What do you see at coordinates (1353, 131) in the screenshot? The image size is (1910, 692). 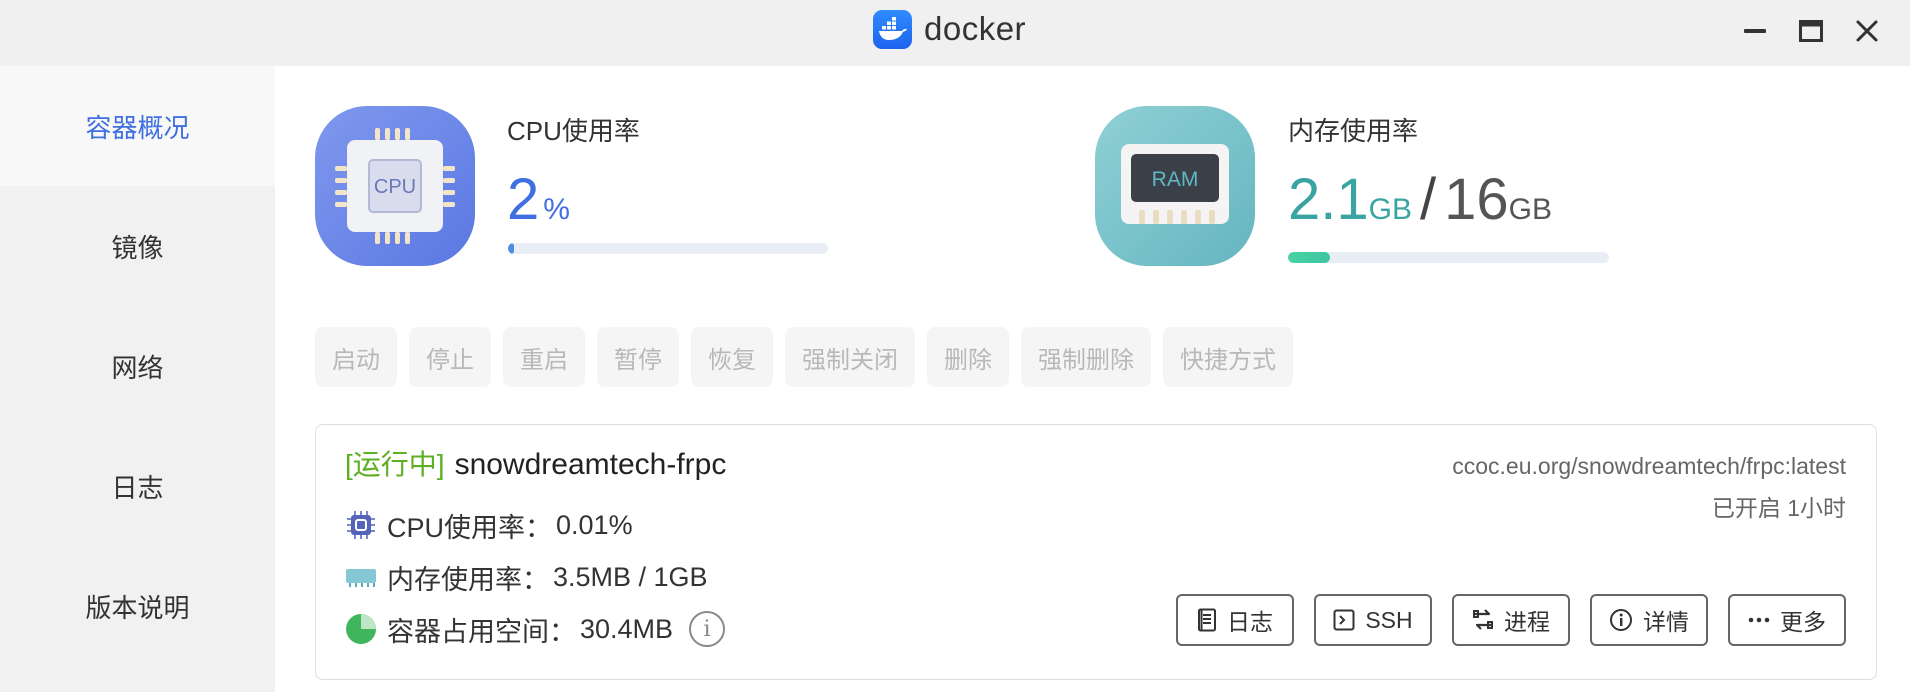 I see `memory-usage-label: 内存使用率` at bounding box center [1353, 131].